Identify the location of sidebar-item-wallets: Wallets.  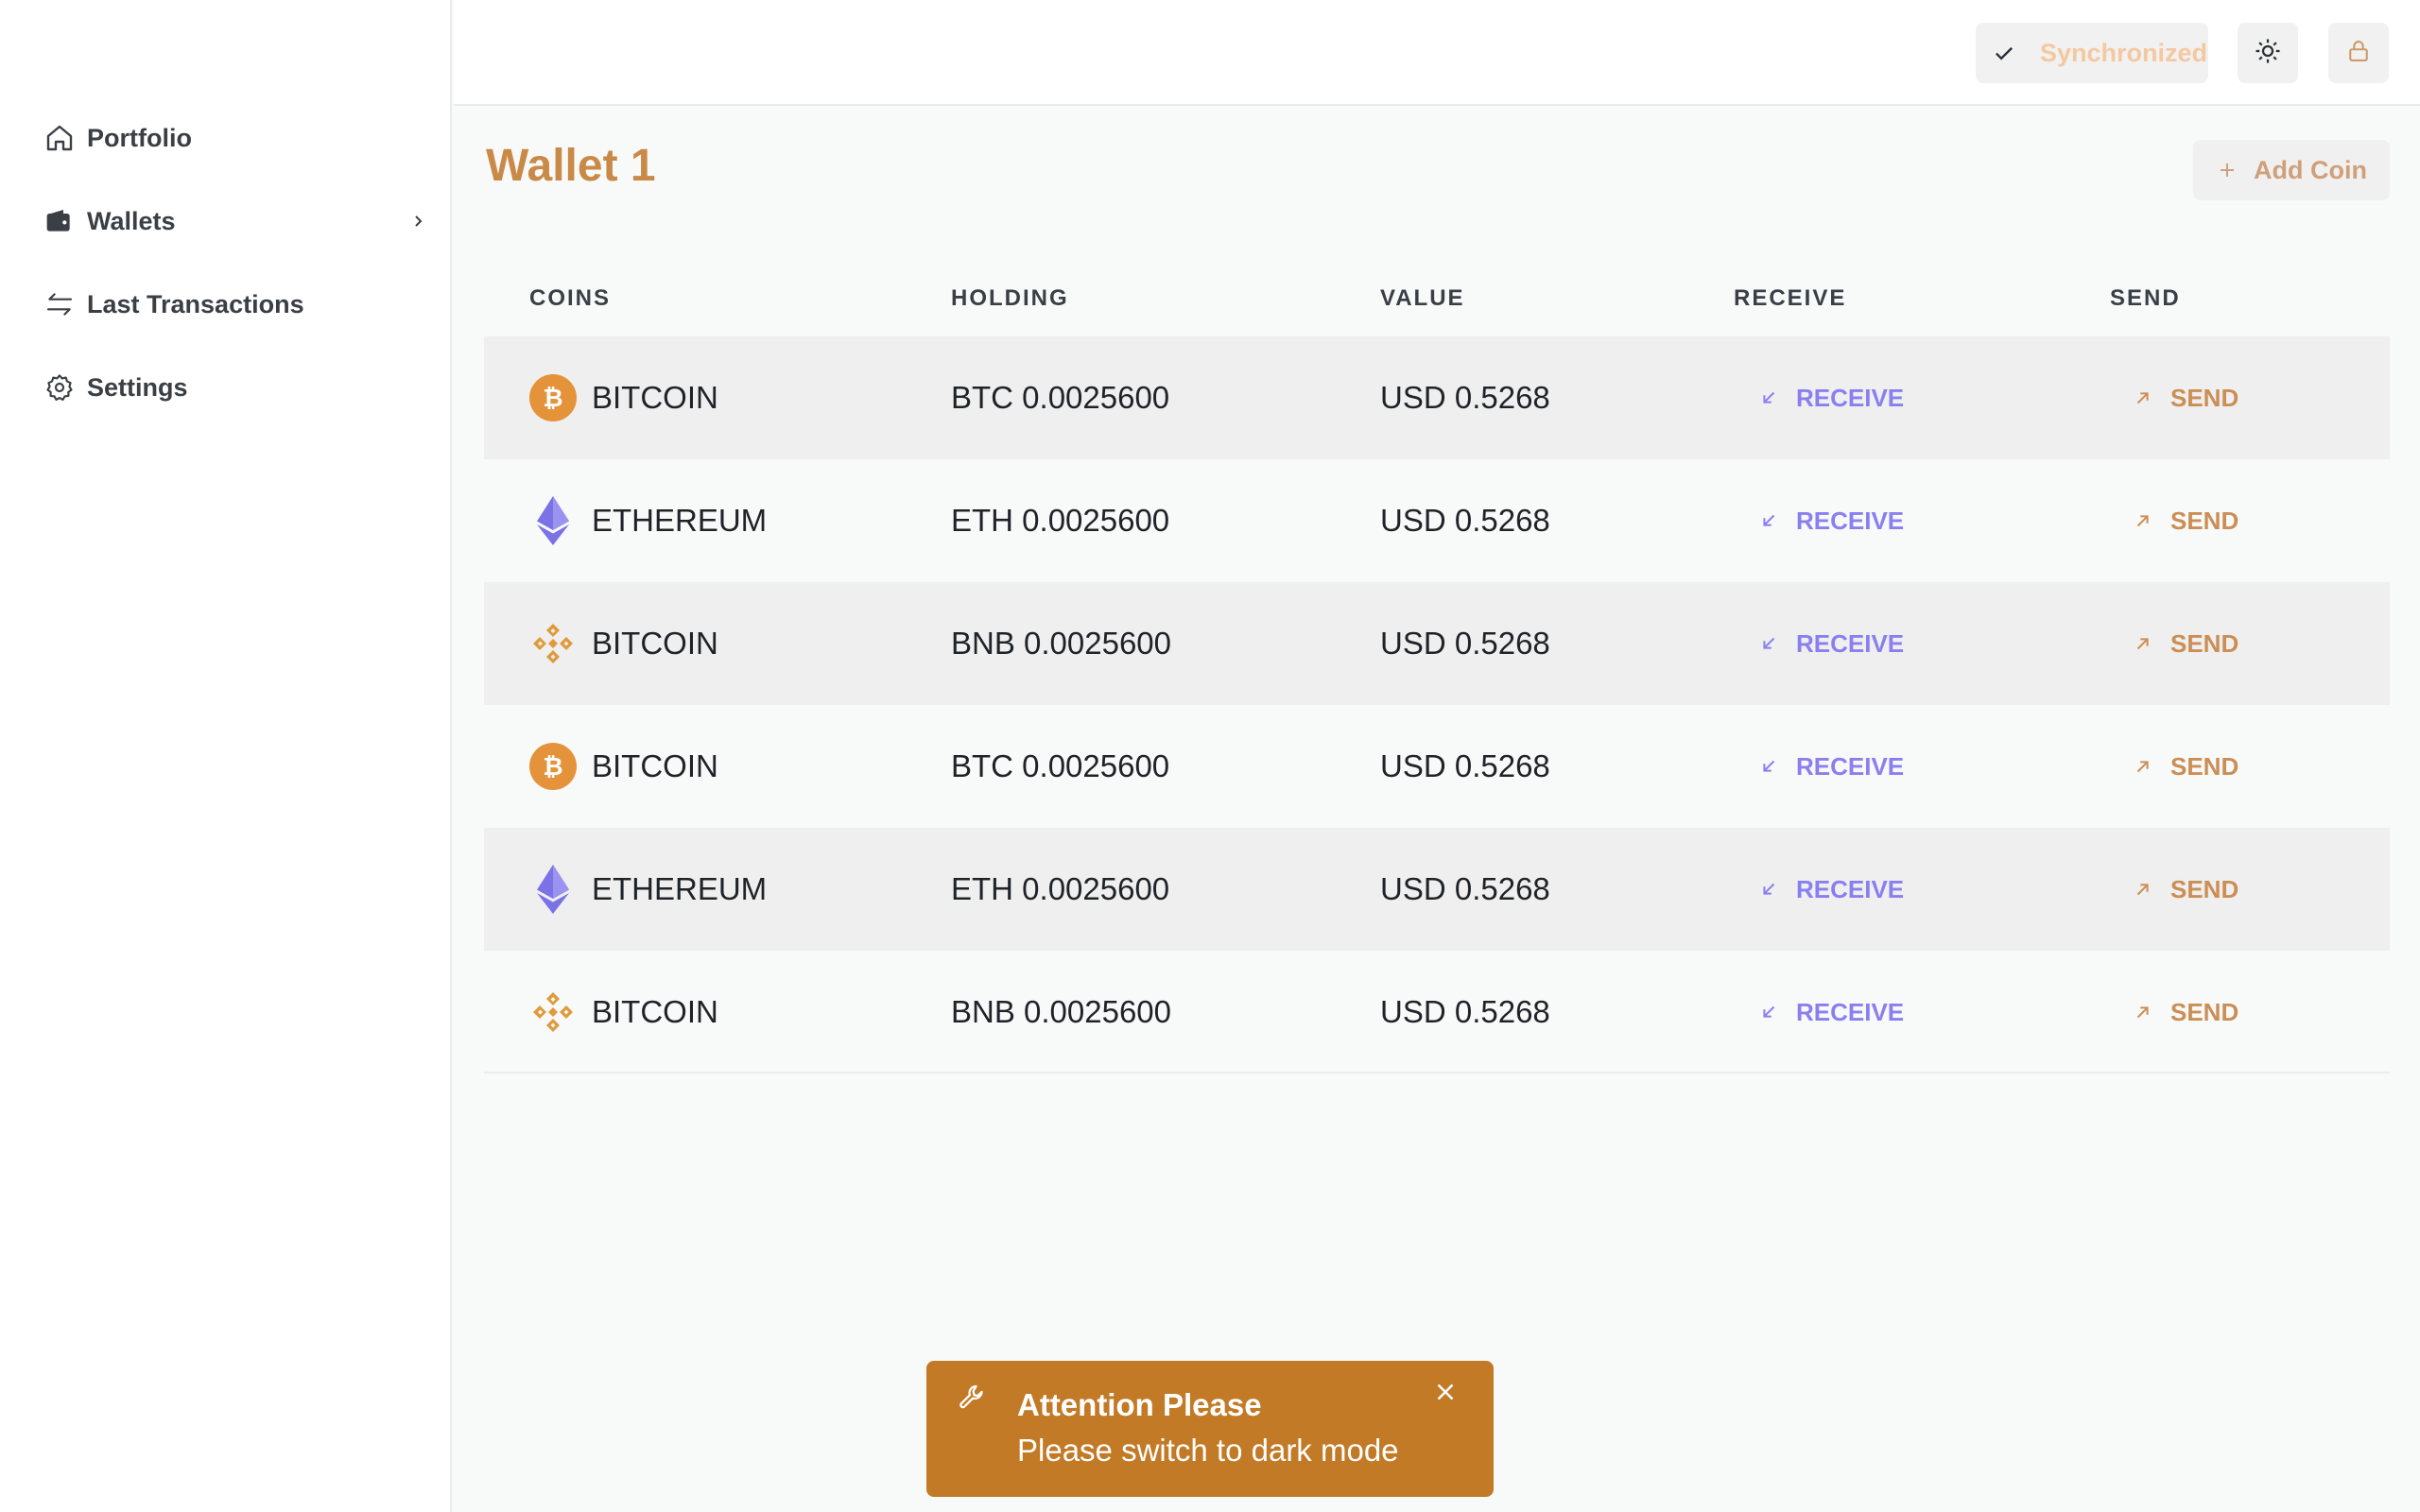
(235, 221).